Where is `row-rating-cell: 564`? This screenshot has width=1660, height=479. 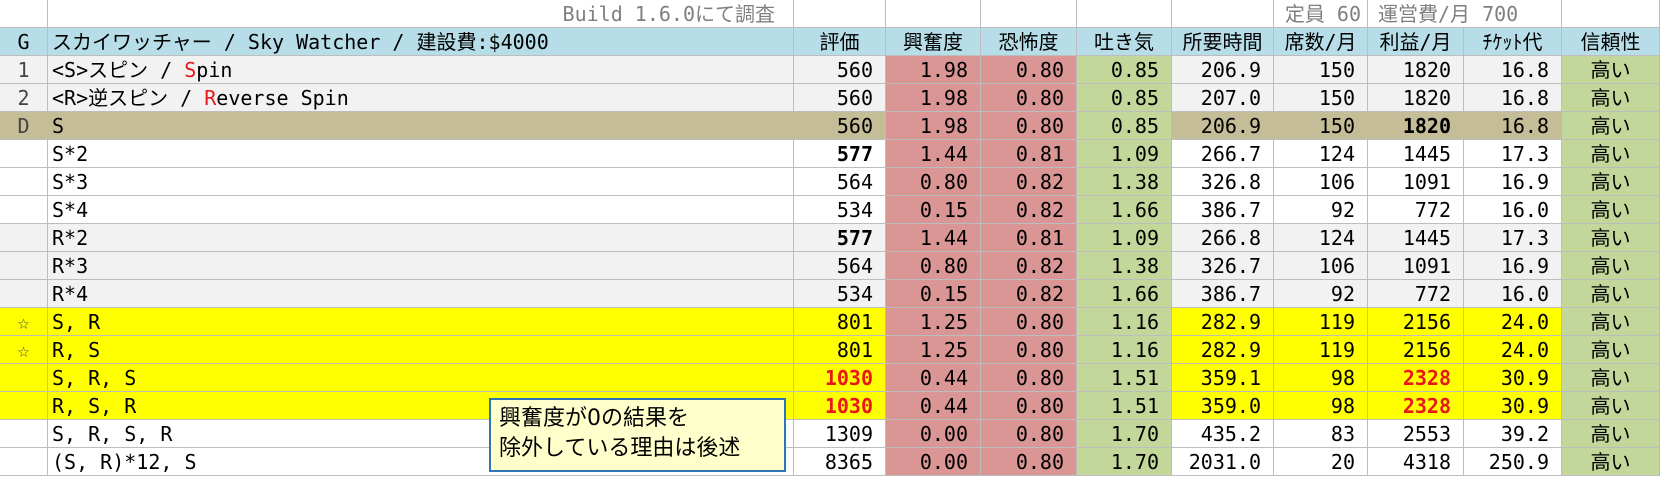 row-rating-cell: 564 is located at coordinates (840, 182).